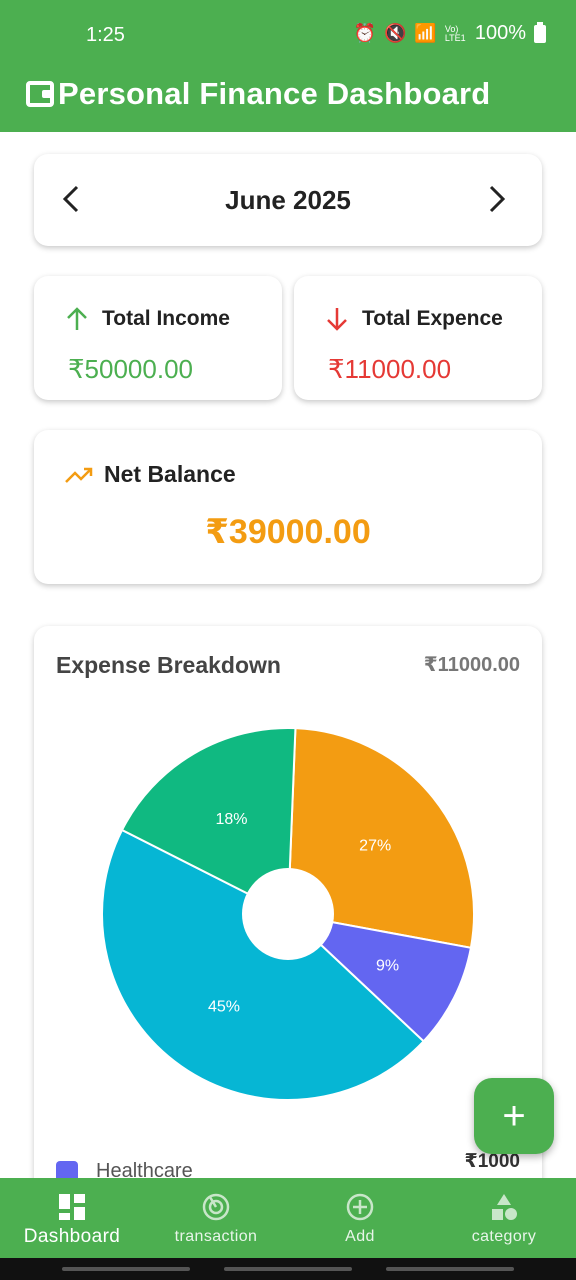 This screenshot has width=576, height=1280. What do you see at coordinates (455, 33) in the screenshot?
I see `network-label: Vo) LTE1` at bounding box center [455, 33].